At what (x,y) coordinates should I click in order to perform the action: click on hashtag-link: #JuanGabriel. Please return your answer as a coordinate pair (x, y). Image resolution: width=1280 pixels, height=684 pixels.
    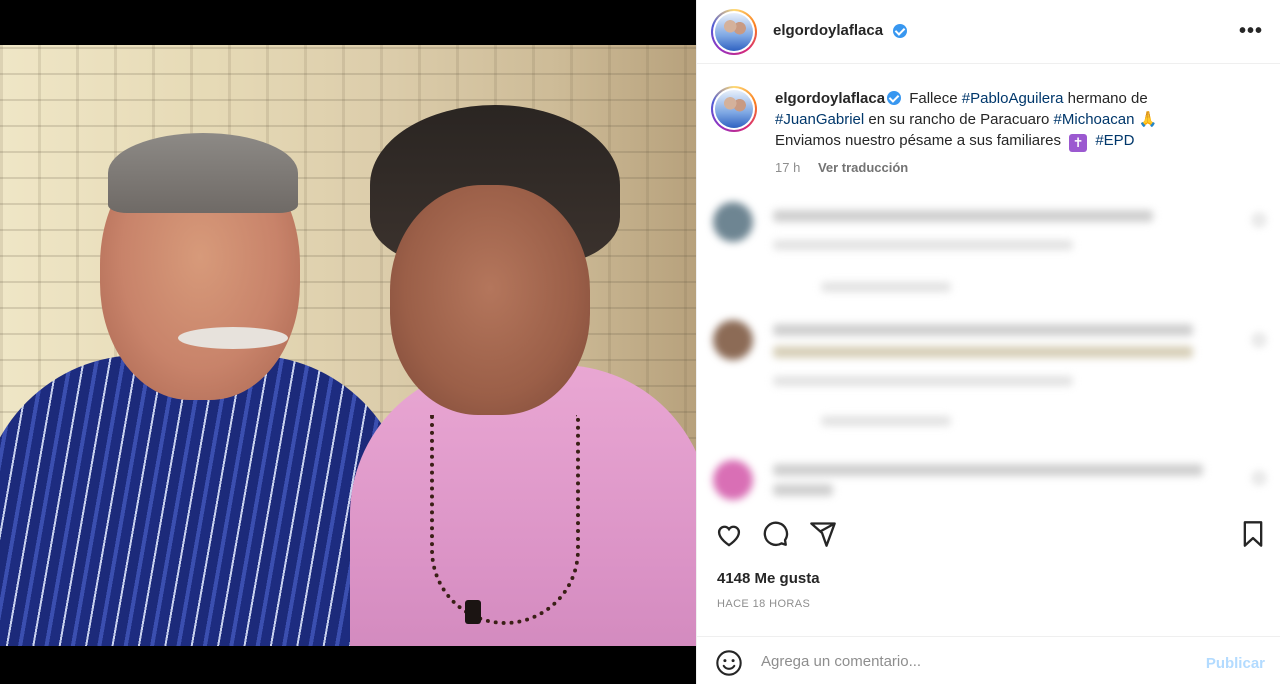
    Looking at the image, I should click on (819, 119).